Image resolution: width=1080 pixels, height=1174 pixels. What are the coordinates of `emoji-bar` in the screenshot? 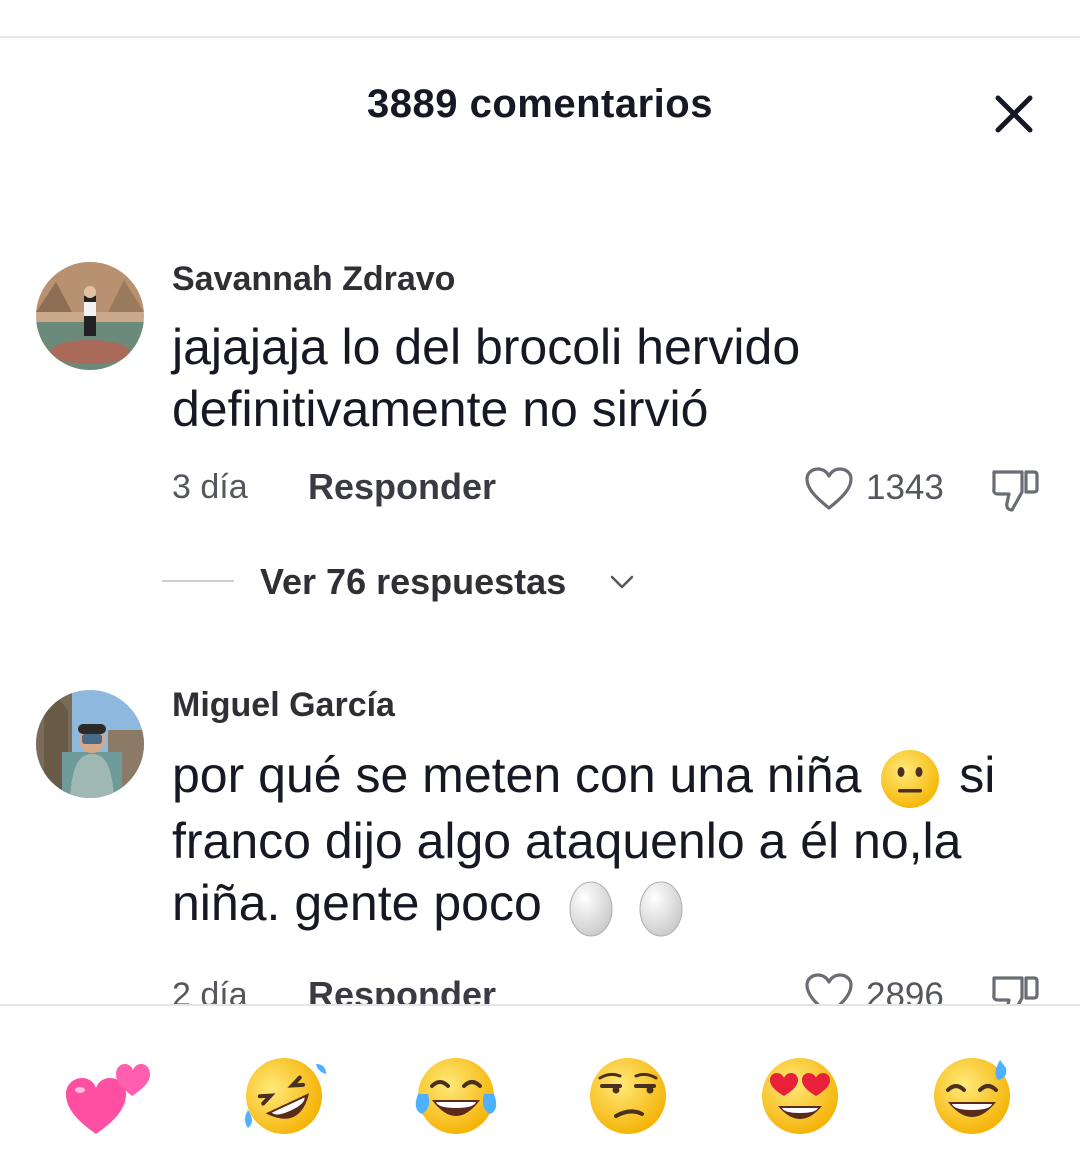 It's located at (540, 1090).